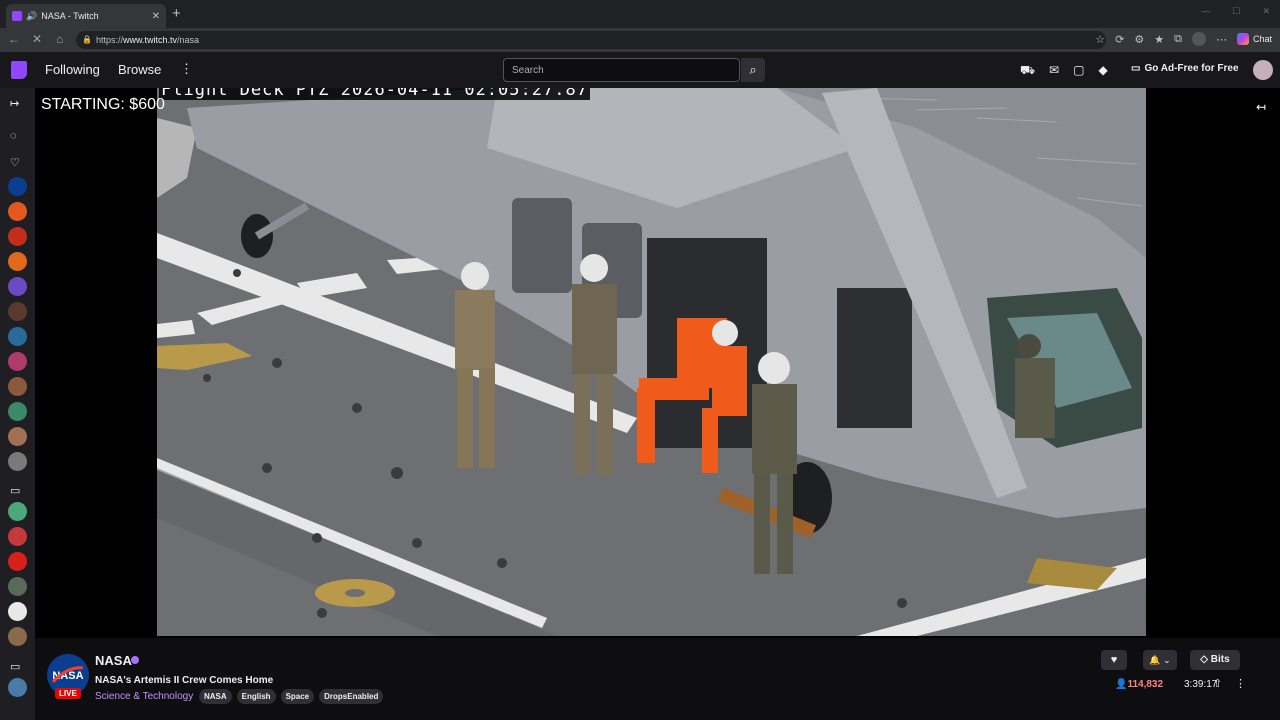 This screenshot has width=1280, height=720. I want to click on inbox-icon: ✉, so click(1054, 71).